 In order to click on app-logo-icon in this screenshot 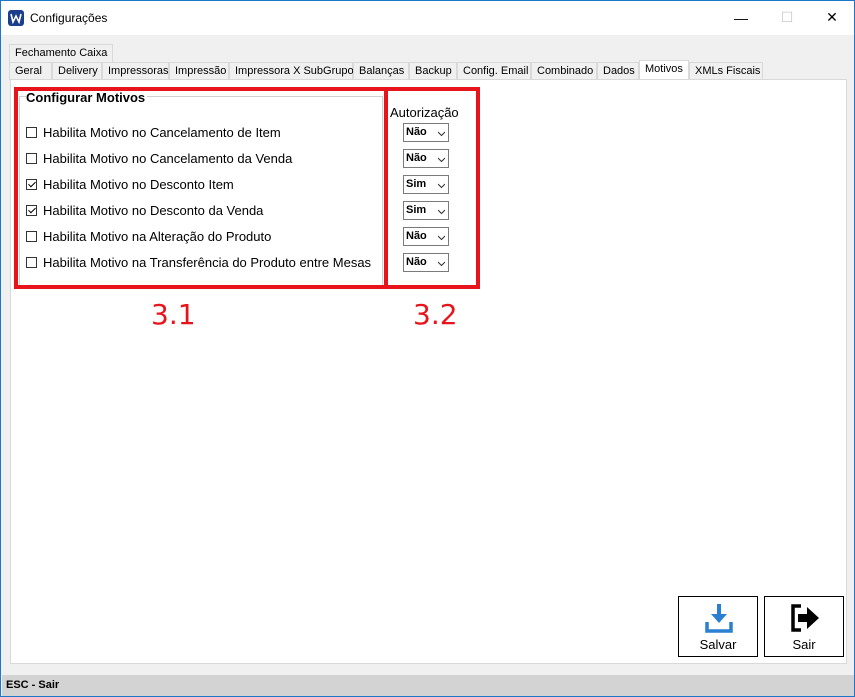, I will do `click(16, 18)`.